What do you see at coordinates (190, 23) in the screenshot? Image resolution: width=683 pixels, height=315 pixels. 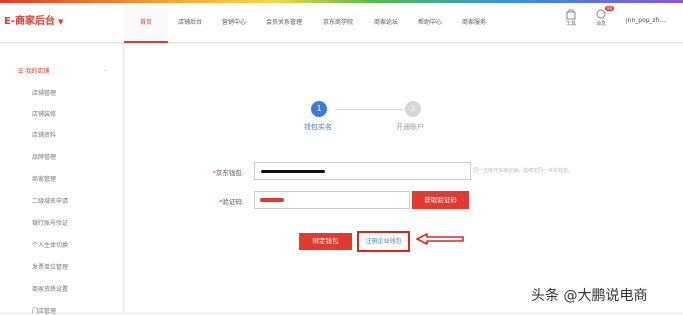 I see `nav-item-shop: 店铺后台` at bounding box center [190, 23].